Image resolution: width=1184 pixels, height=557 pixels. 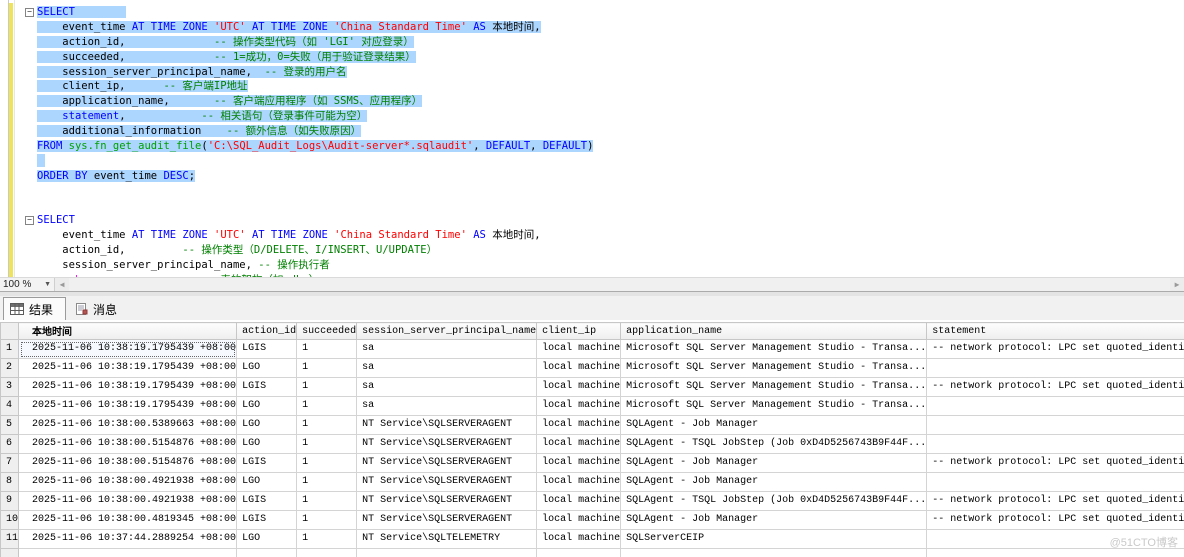 I want to click on column-header-succeeded: succeeded, so click(x=327, y=331).